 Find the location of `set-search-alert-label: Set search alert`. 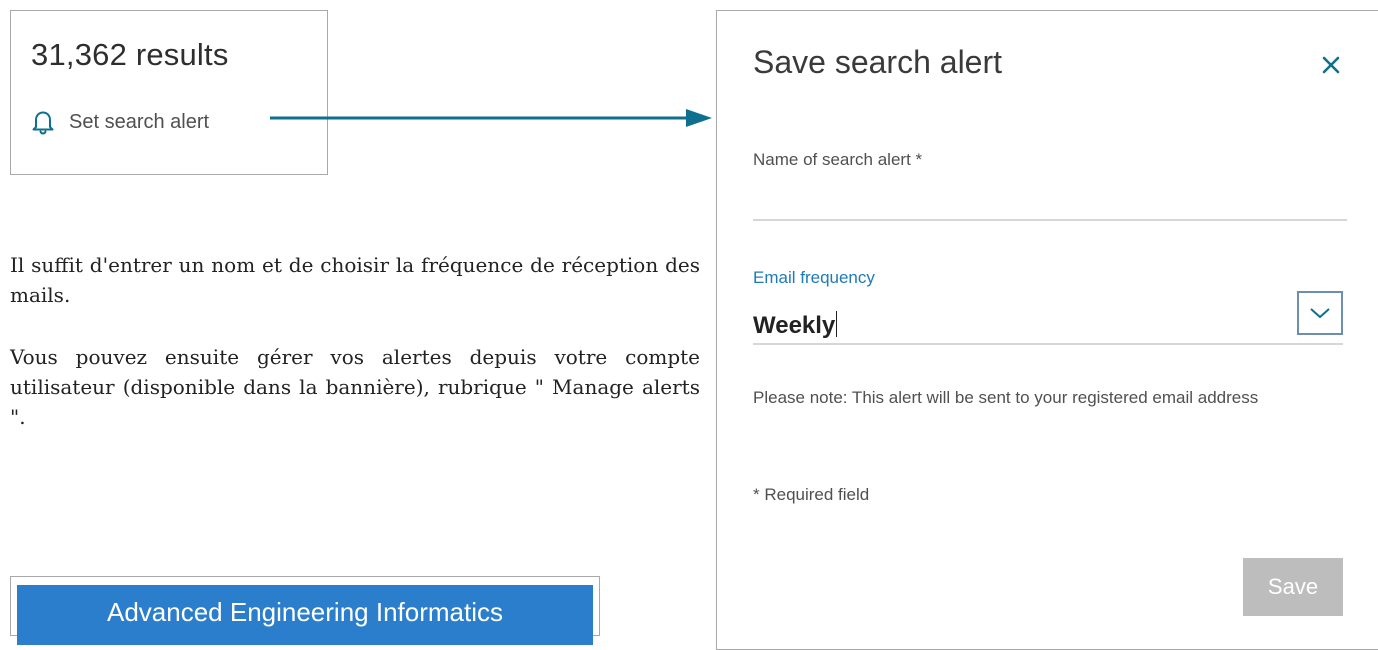

set-search-alert-label: Set search alert is located at coordinates (139, 121).